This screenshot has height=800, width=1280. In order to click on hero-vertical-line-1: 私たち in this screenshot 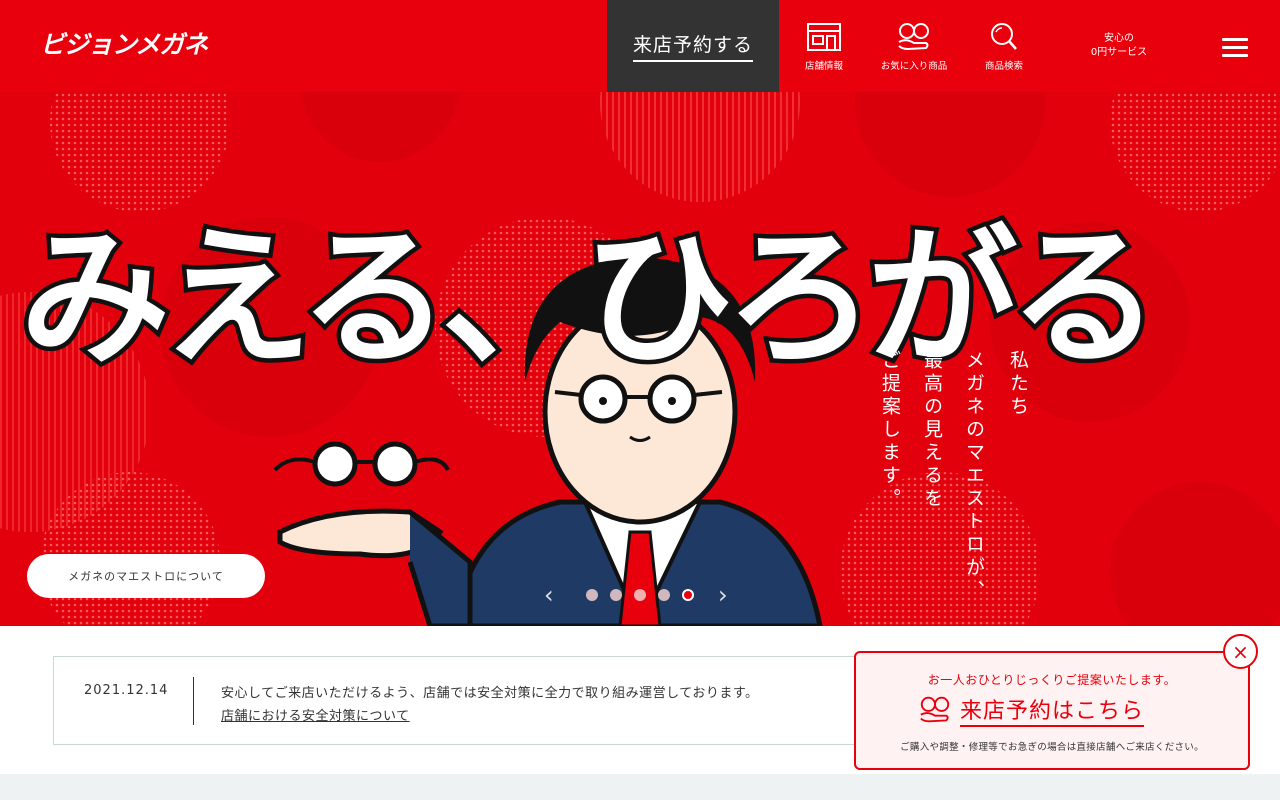, I will do `click(1018, 384)`.